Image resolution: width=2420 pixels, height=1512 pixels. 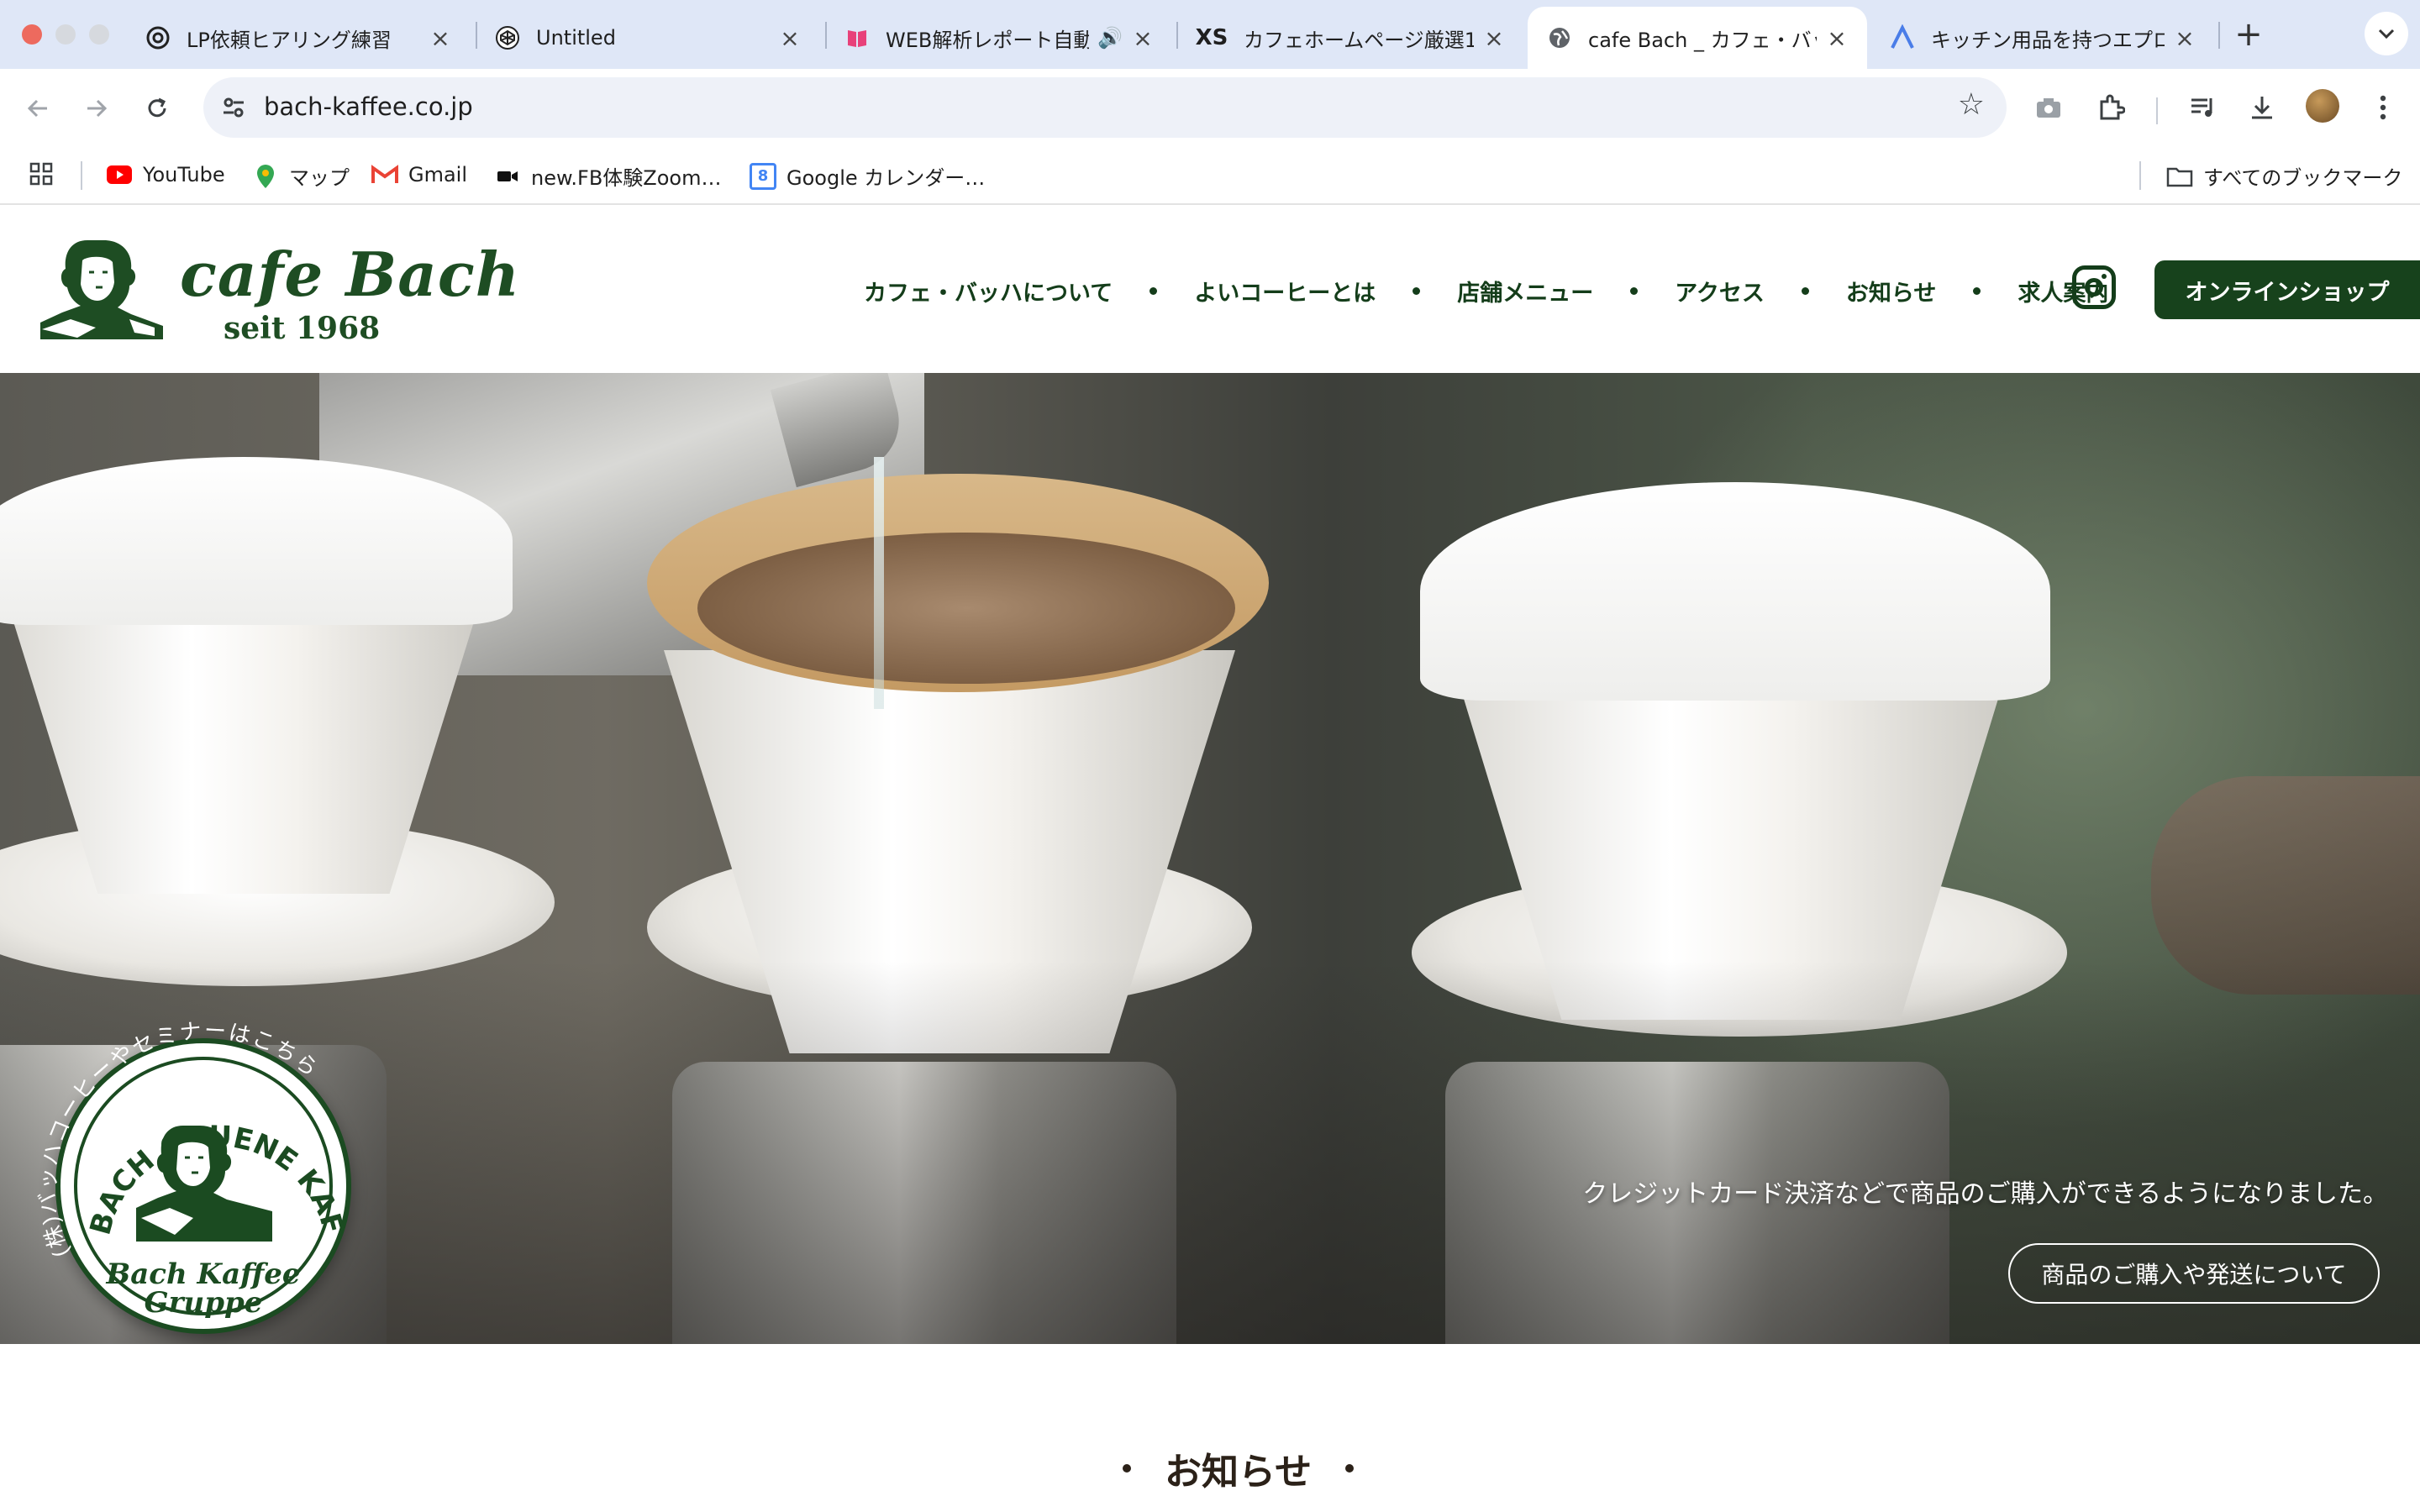 What do you see at coordinates (1903, 37) in the screenshot?
I see `a-logo-icon` at bounding box center [1903, 37].